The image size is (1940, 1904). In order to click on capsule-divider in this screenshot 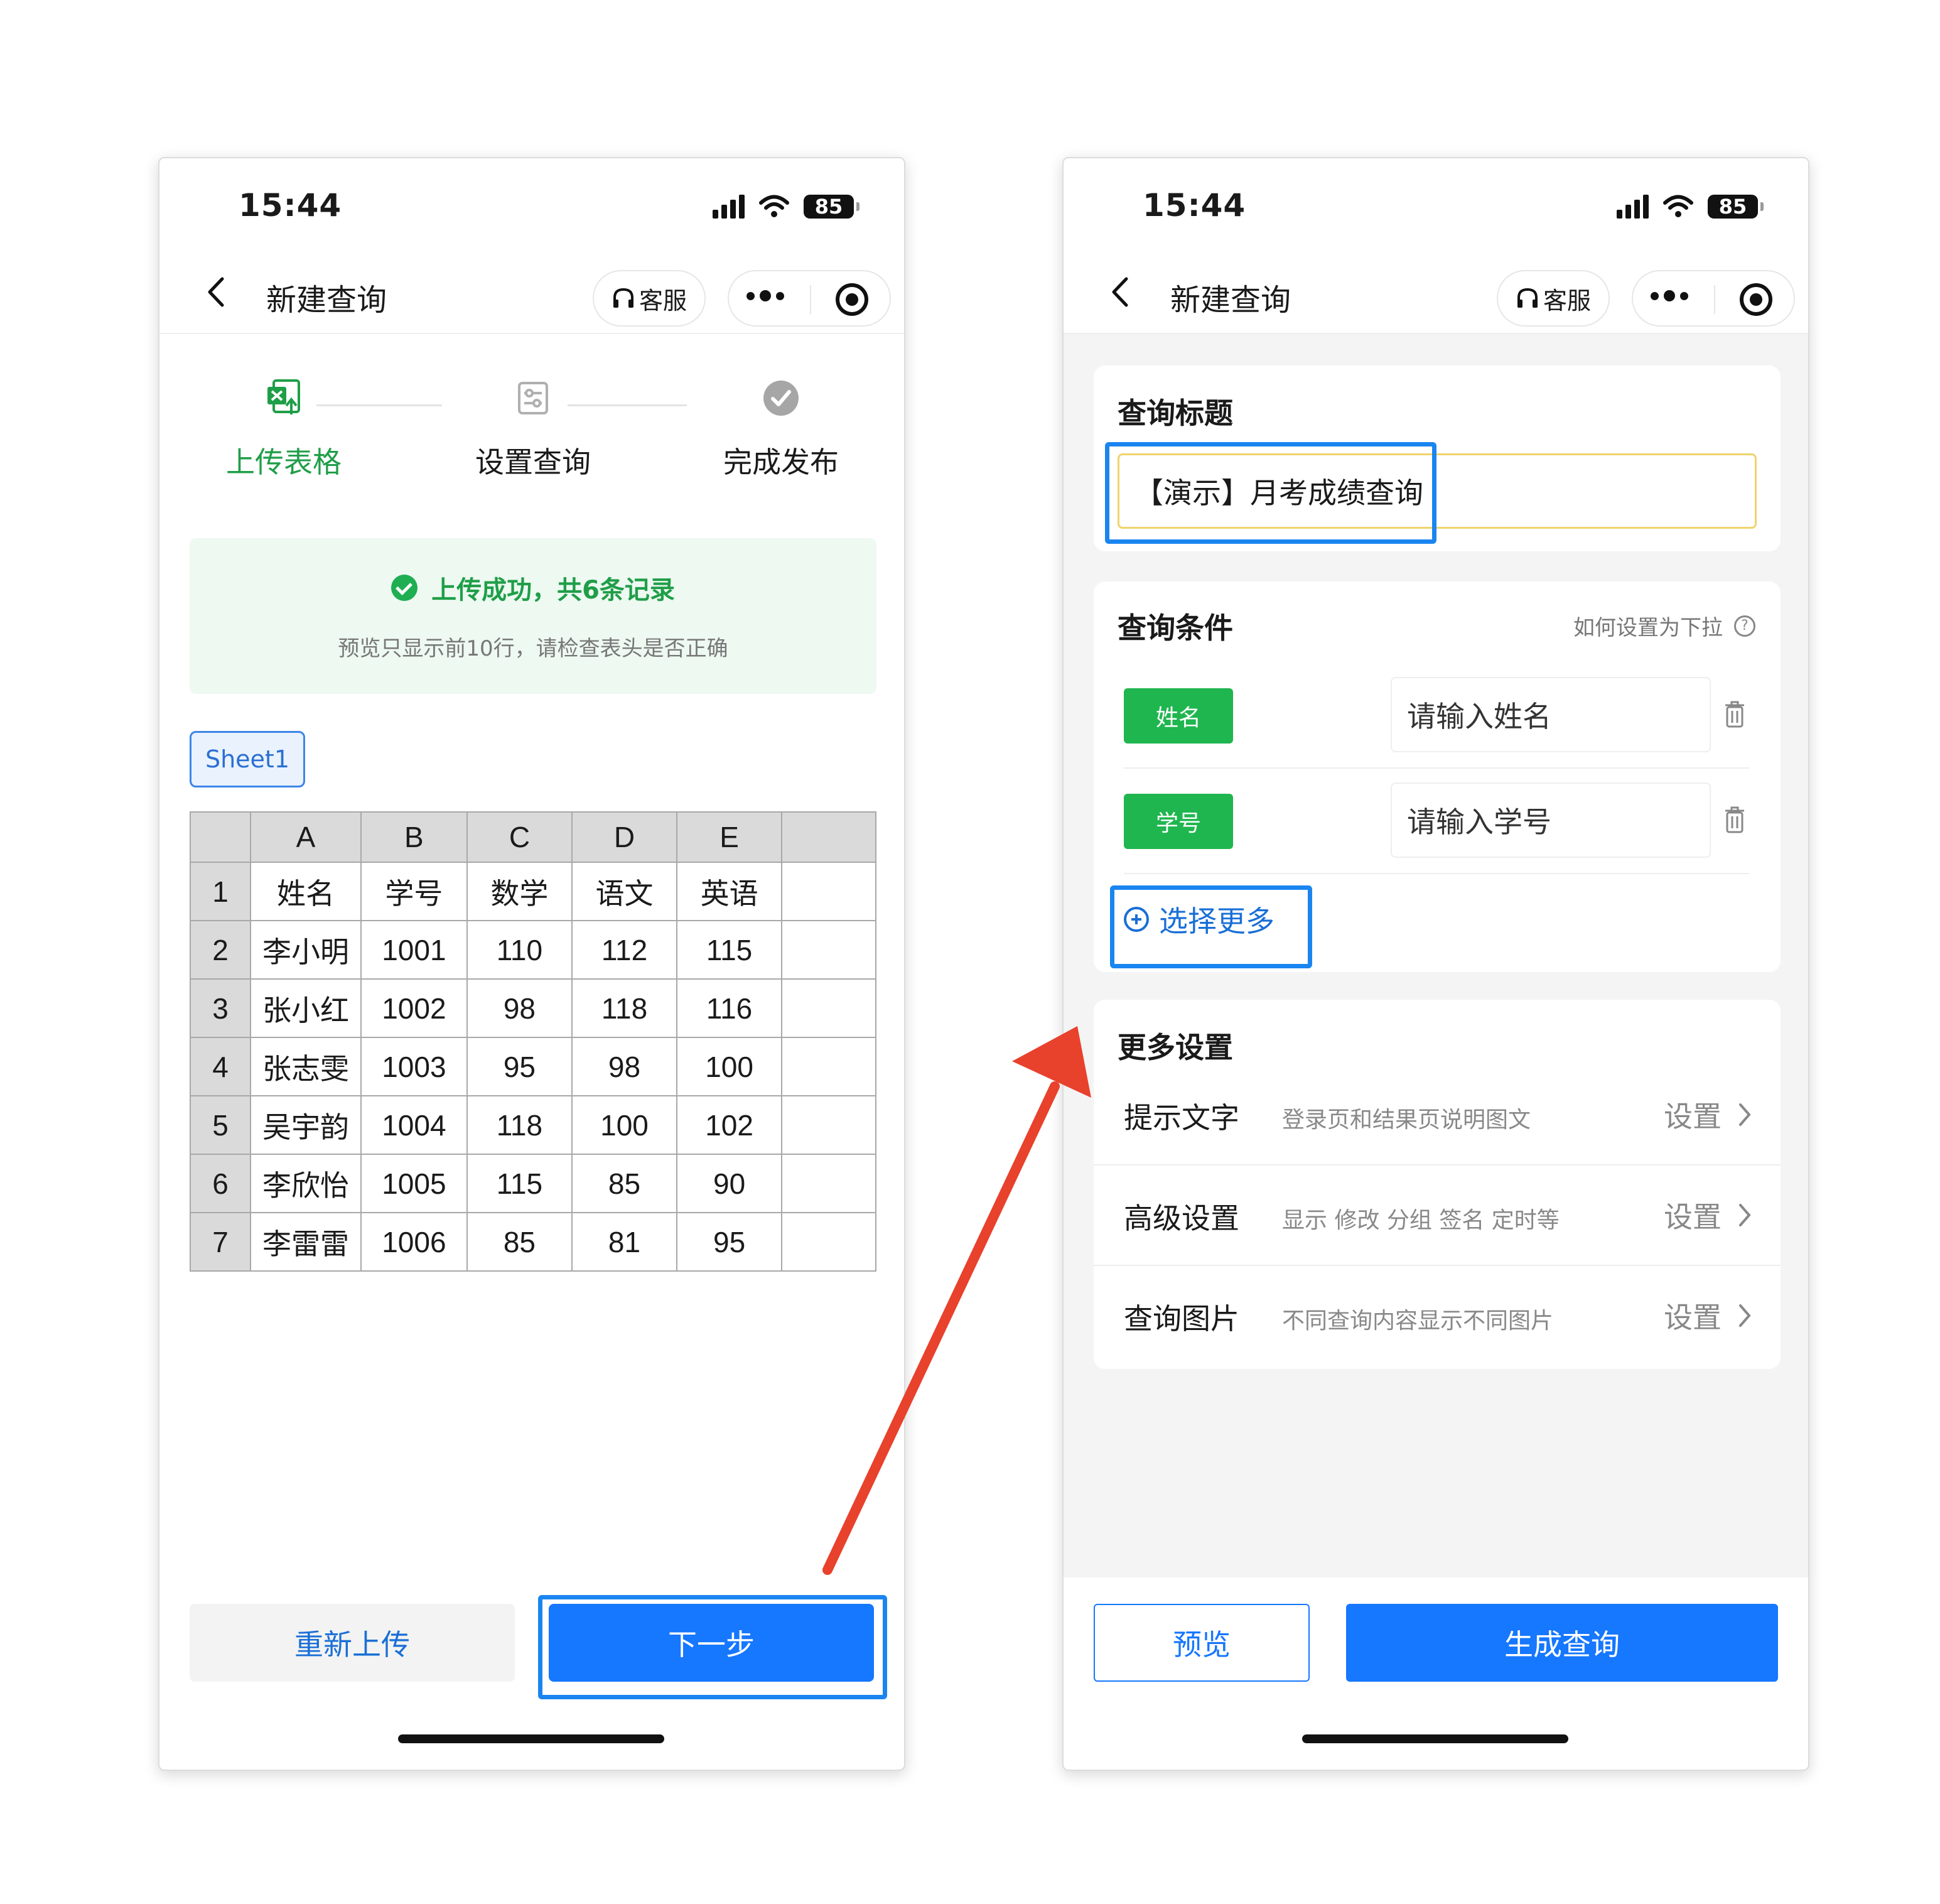, I will do `click(810, 299)`.